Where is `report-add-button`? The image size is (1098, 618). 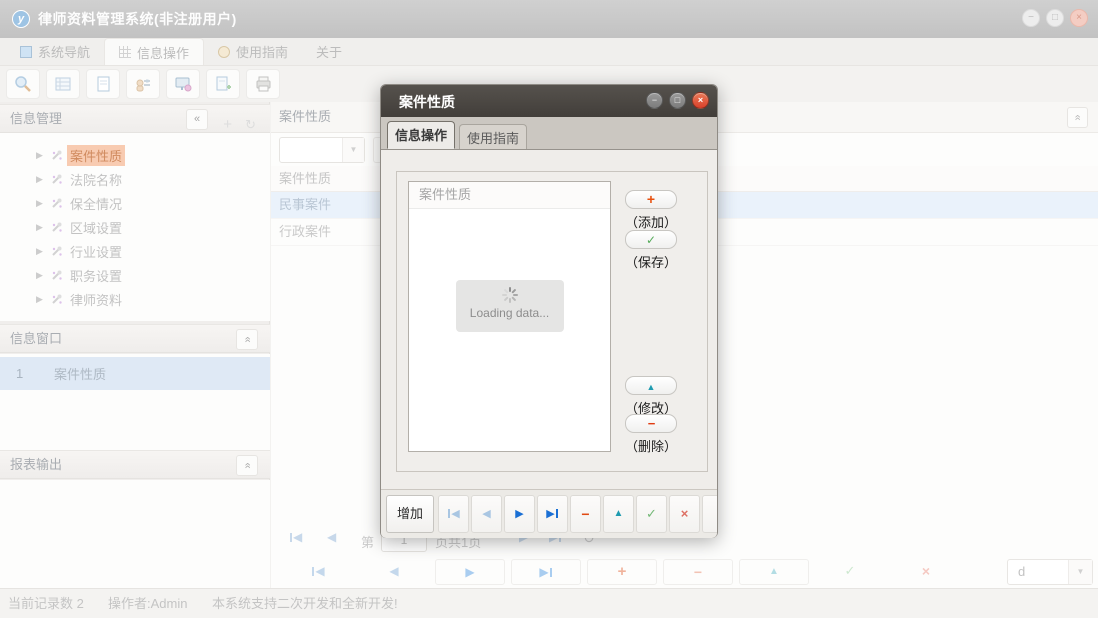
report-add-button is located at coordinates (223, 84).